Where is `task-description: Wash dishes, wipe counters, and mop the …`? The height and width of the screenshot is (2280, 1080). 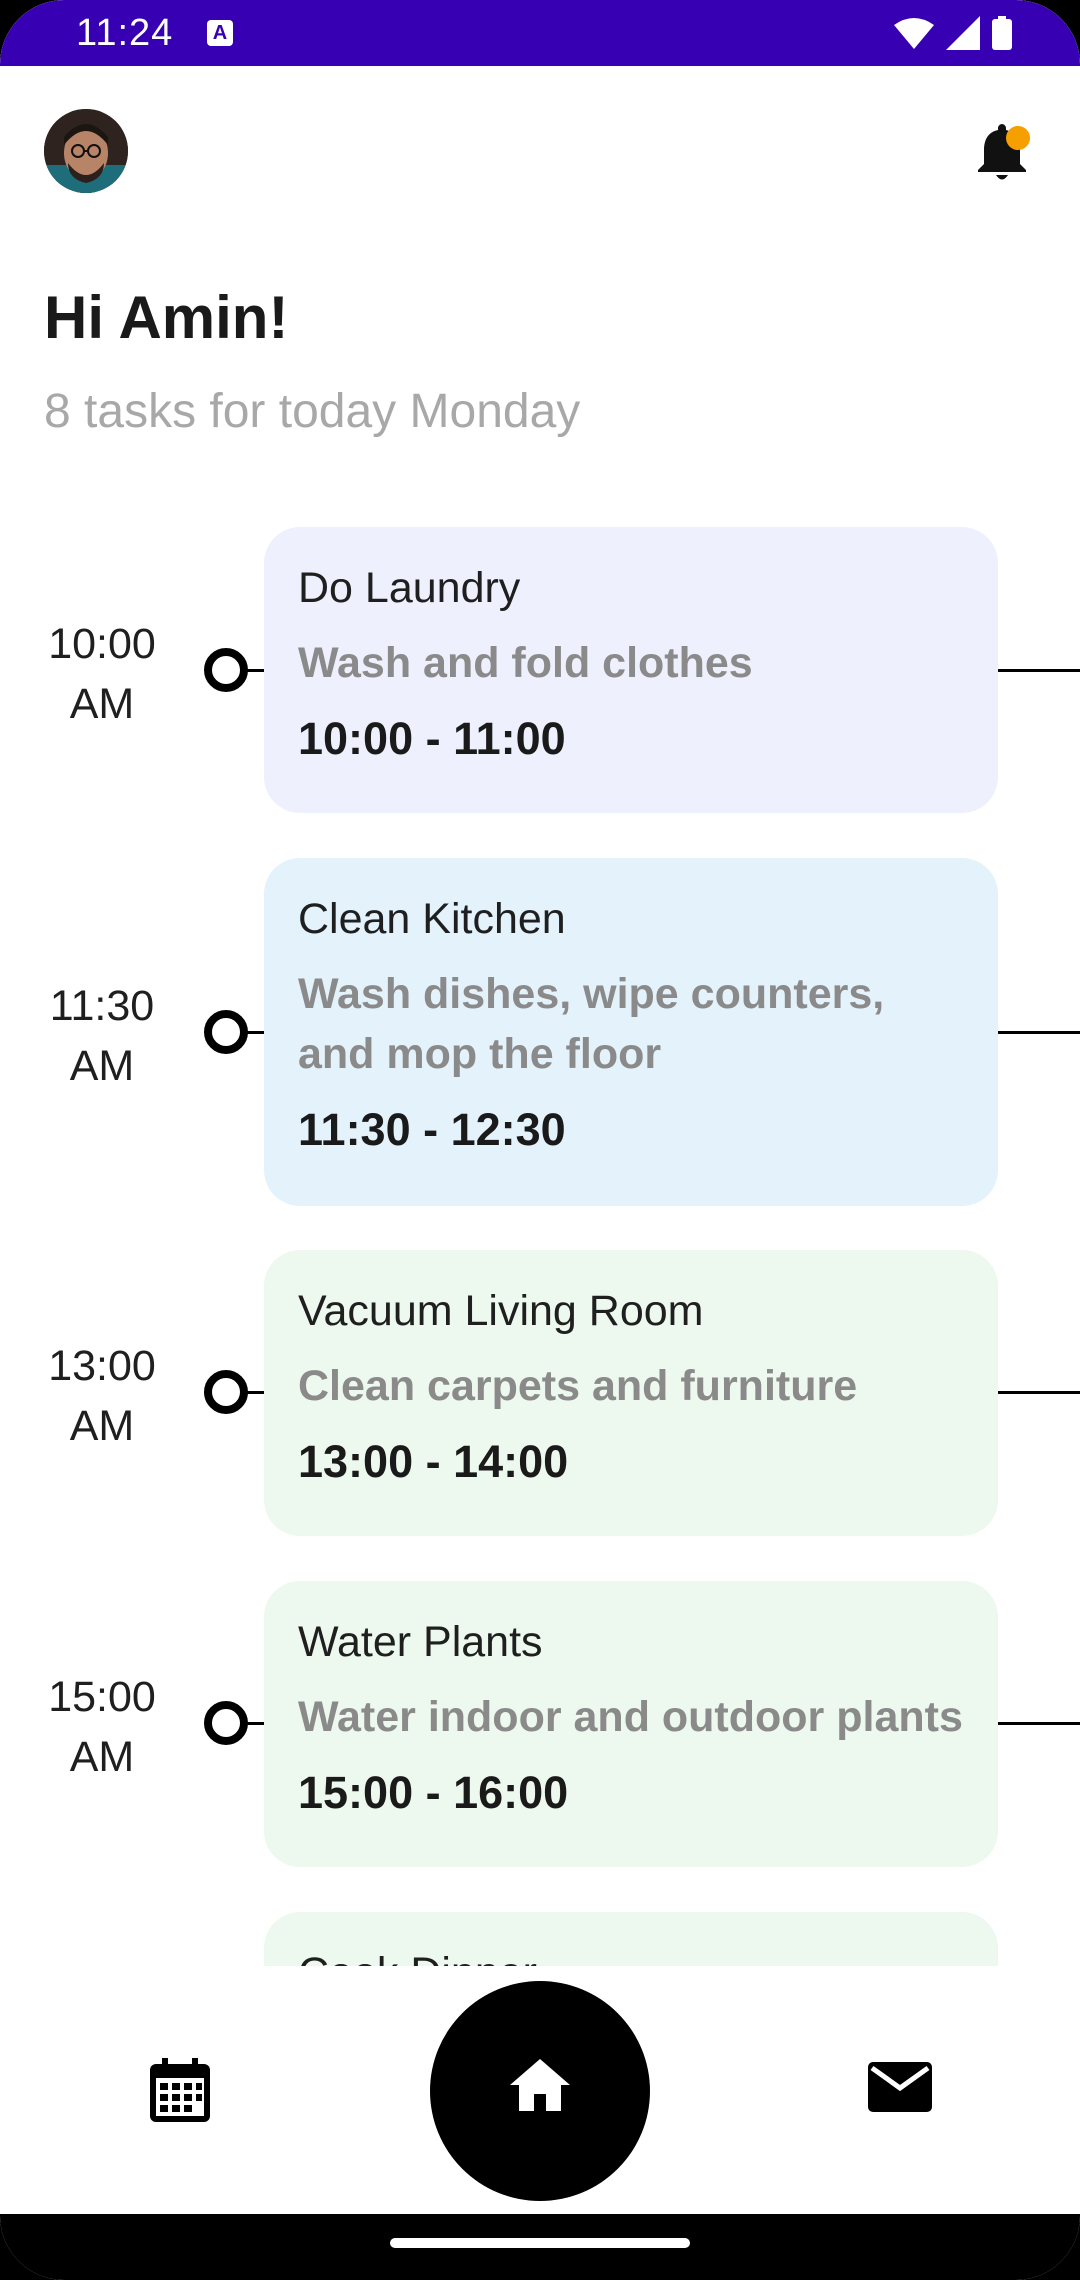
task-description: Wash dishes, wipe counters, and mop the … is located at coordinates (591, 1024).